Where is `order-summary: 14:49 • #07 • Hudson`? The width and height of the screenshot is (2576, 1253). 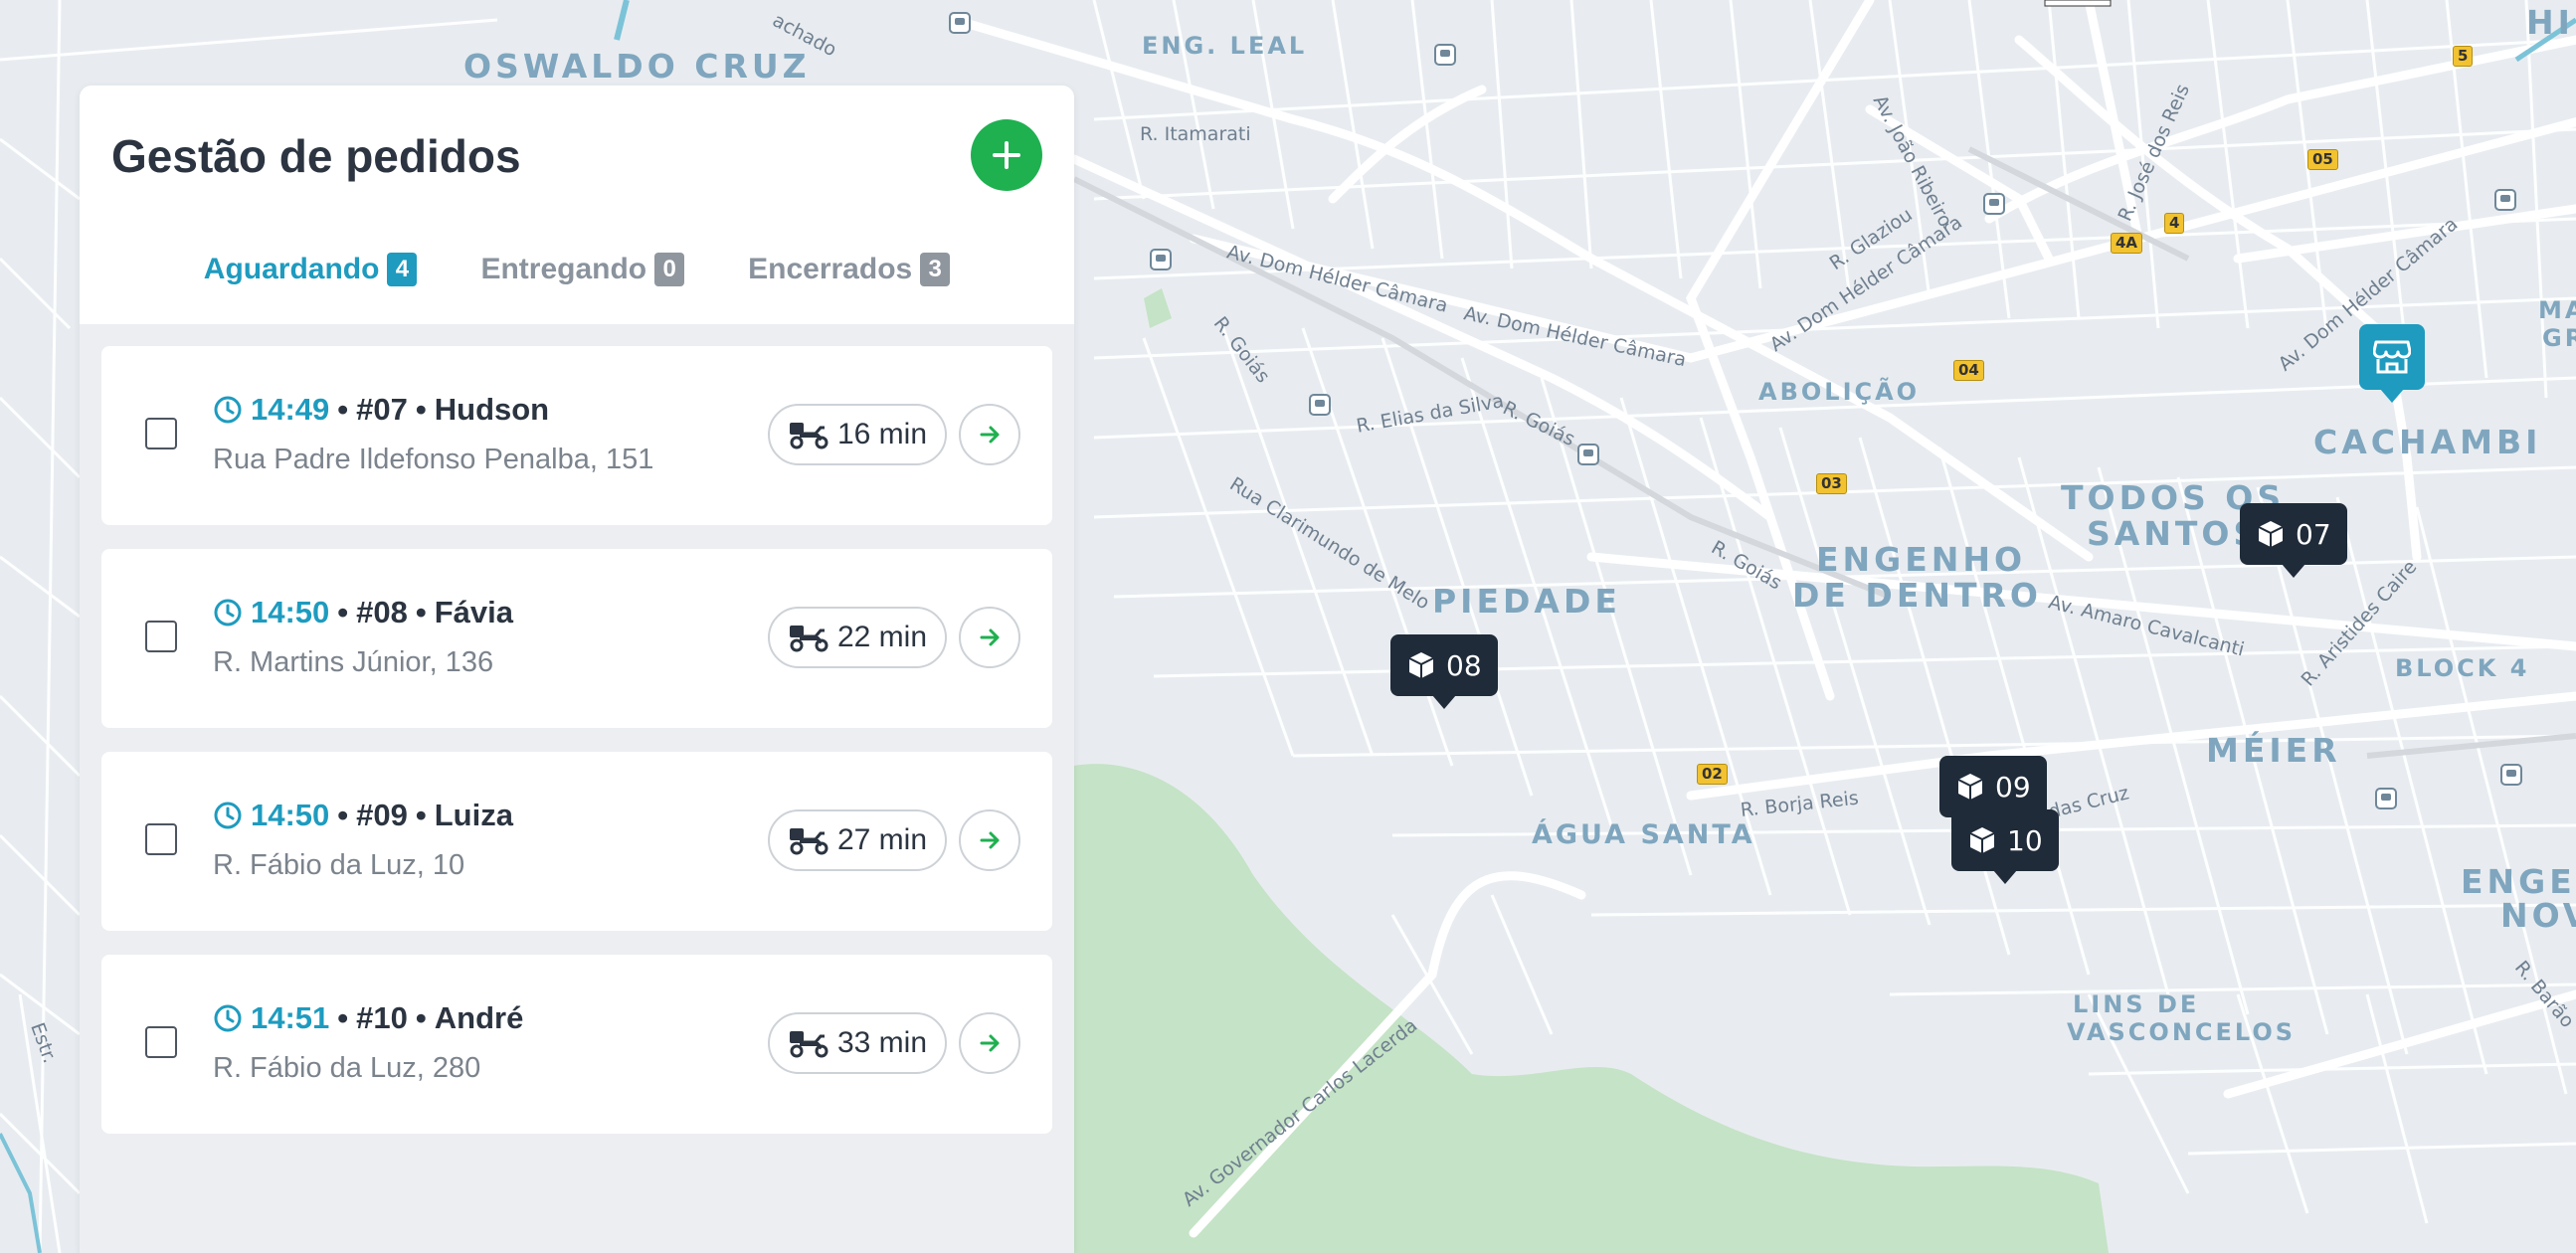 order-summary: 14:49 • #07 • Hudson is located at coordinates (381, 410).